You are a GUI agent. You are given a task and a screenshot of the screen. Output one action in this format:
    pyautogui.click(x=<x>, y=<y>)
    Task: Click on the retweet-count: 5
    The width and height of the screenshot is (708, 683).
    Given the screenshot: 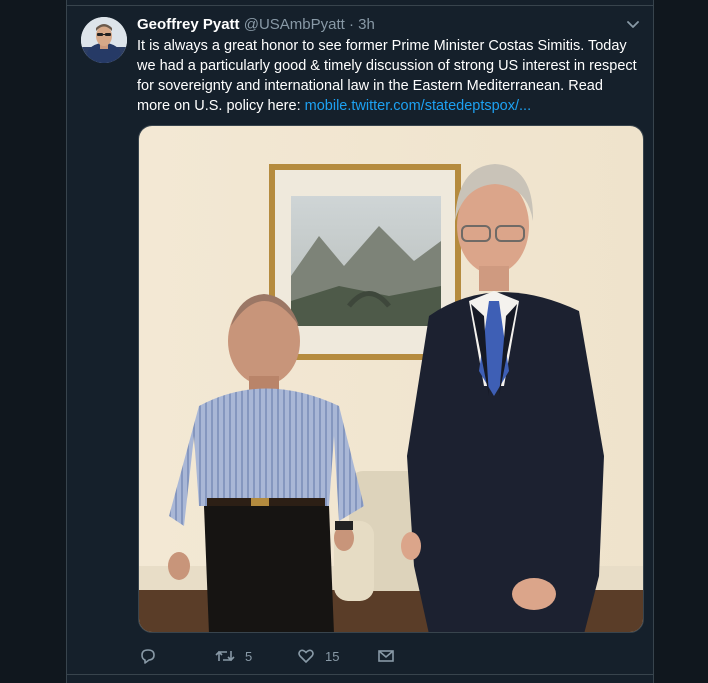 What is the action you would take?
    pyautogui.click(x=249, y=656)
    